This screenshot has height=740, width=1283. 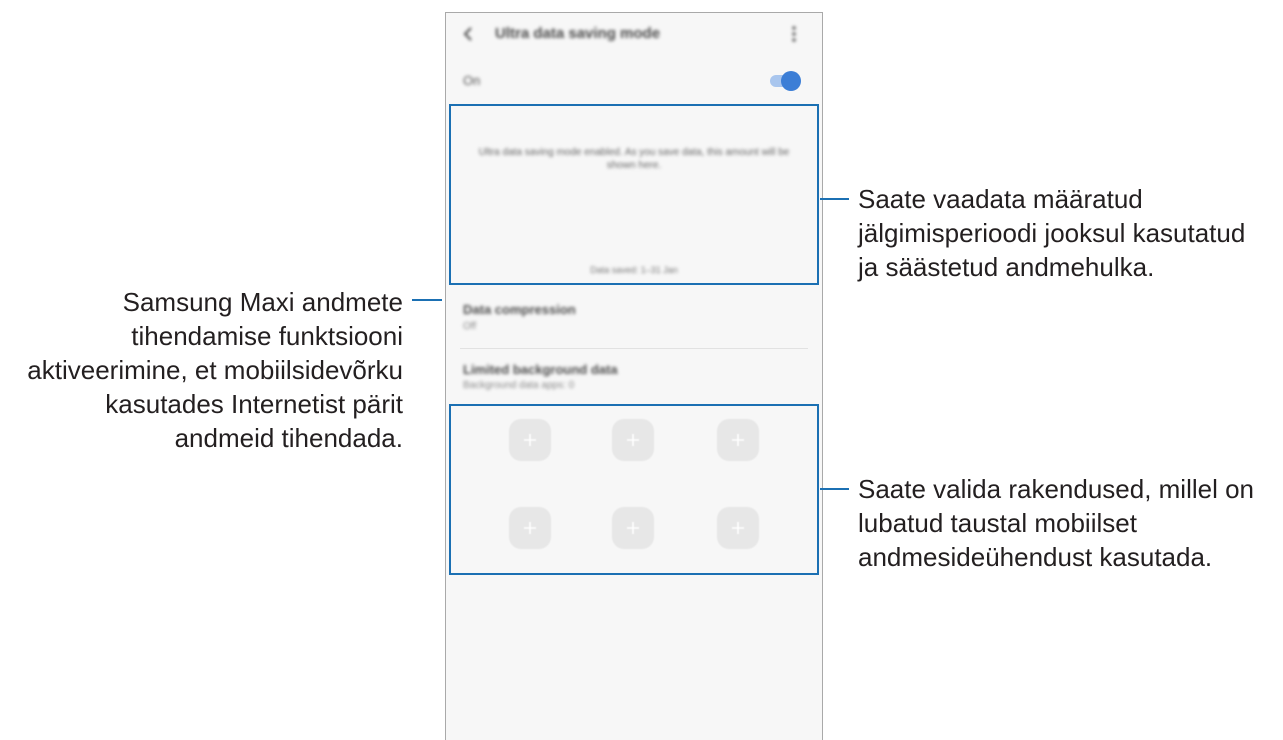 What do you see at coordinates (578, 33) in the screenshot?
I see `page-title: Ultra data saving mode` at bounding box center [578, 33].